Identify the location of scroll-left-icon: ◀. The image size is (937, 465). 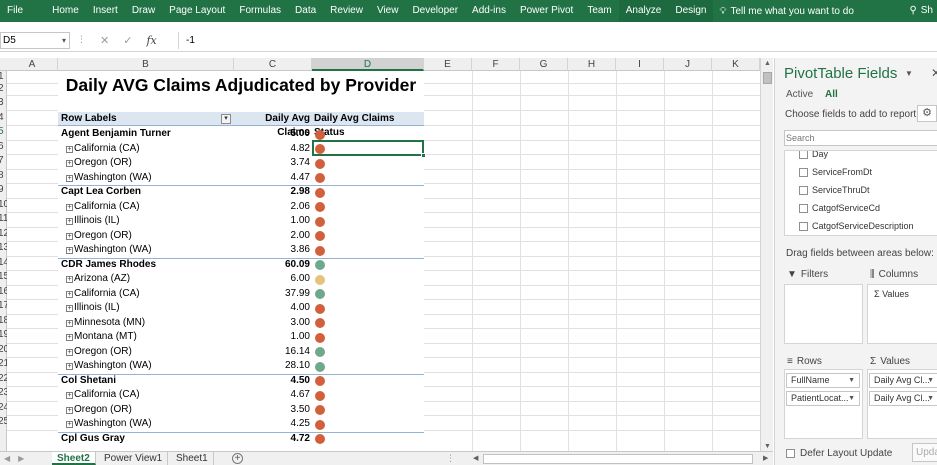
(475, 459).